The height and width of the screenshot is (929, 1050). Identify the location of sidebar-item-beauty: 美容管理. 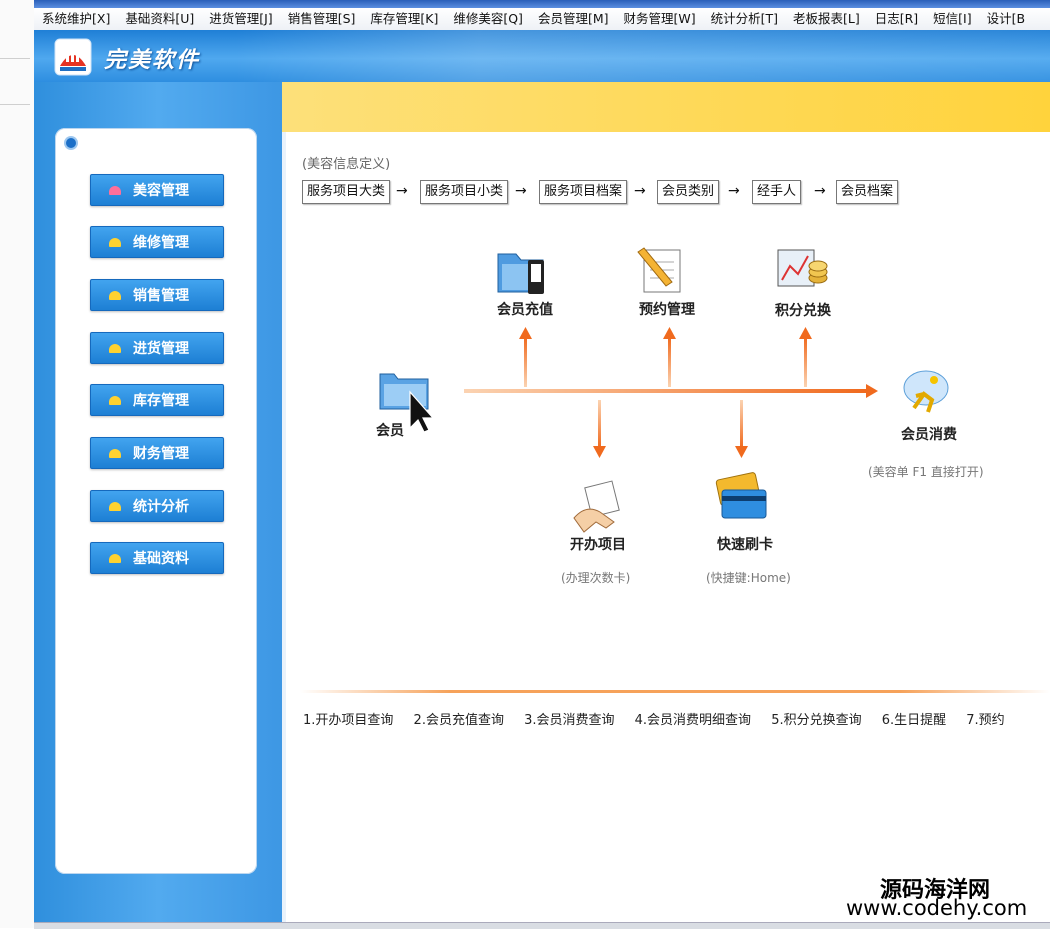
(157, 190).